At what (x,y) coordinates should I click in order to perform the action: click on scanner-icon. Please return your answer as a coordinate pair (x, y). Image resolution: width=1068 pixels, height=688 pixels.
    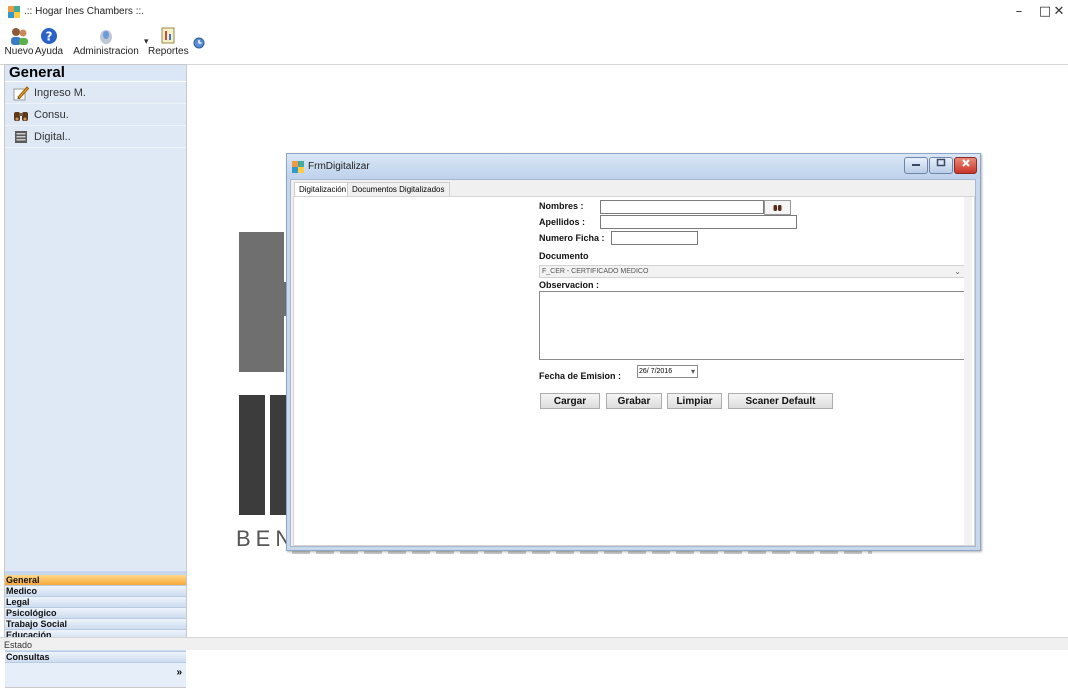
    Looking at the image, I should click on (21, 137).